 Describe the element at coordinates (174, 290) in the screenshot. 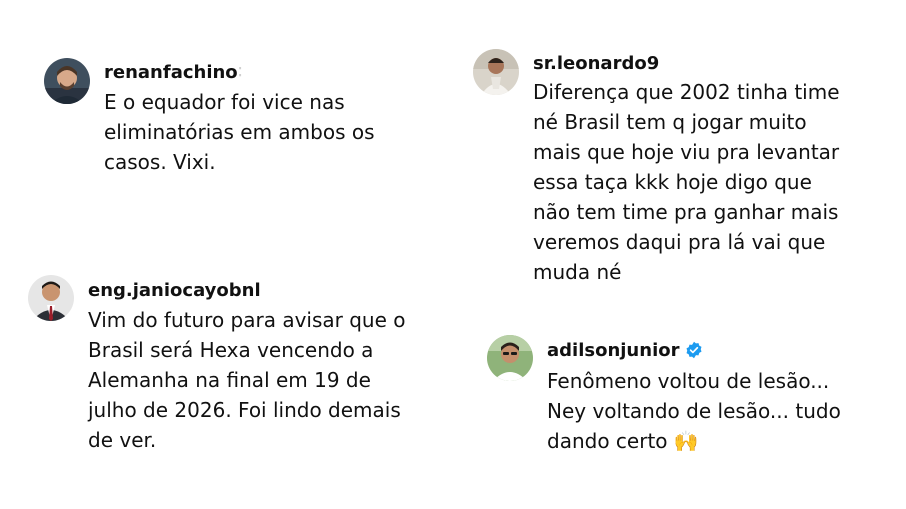

I see `comment-username: eng.janiocayobnl` at that location.